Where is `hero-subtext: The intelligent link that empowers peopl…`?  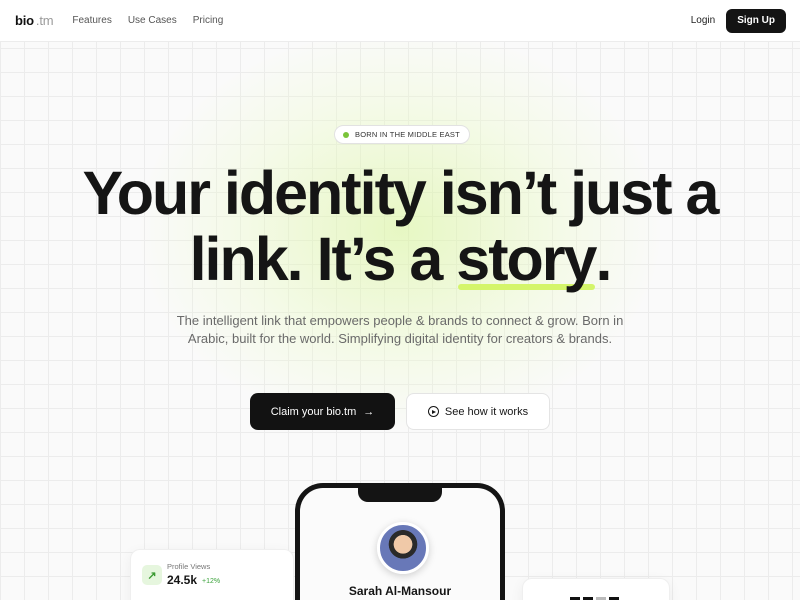
hero-subtext: The intelligent link that empowers peopl… is located at coordinates (400, 329).